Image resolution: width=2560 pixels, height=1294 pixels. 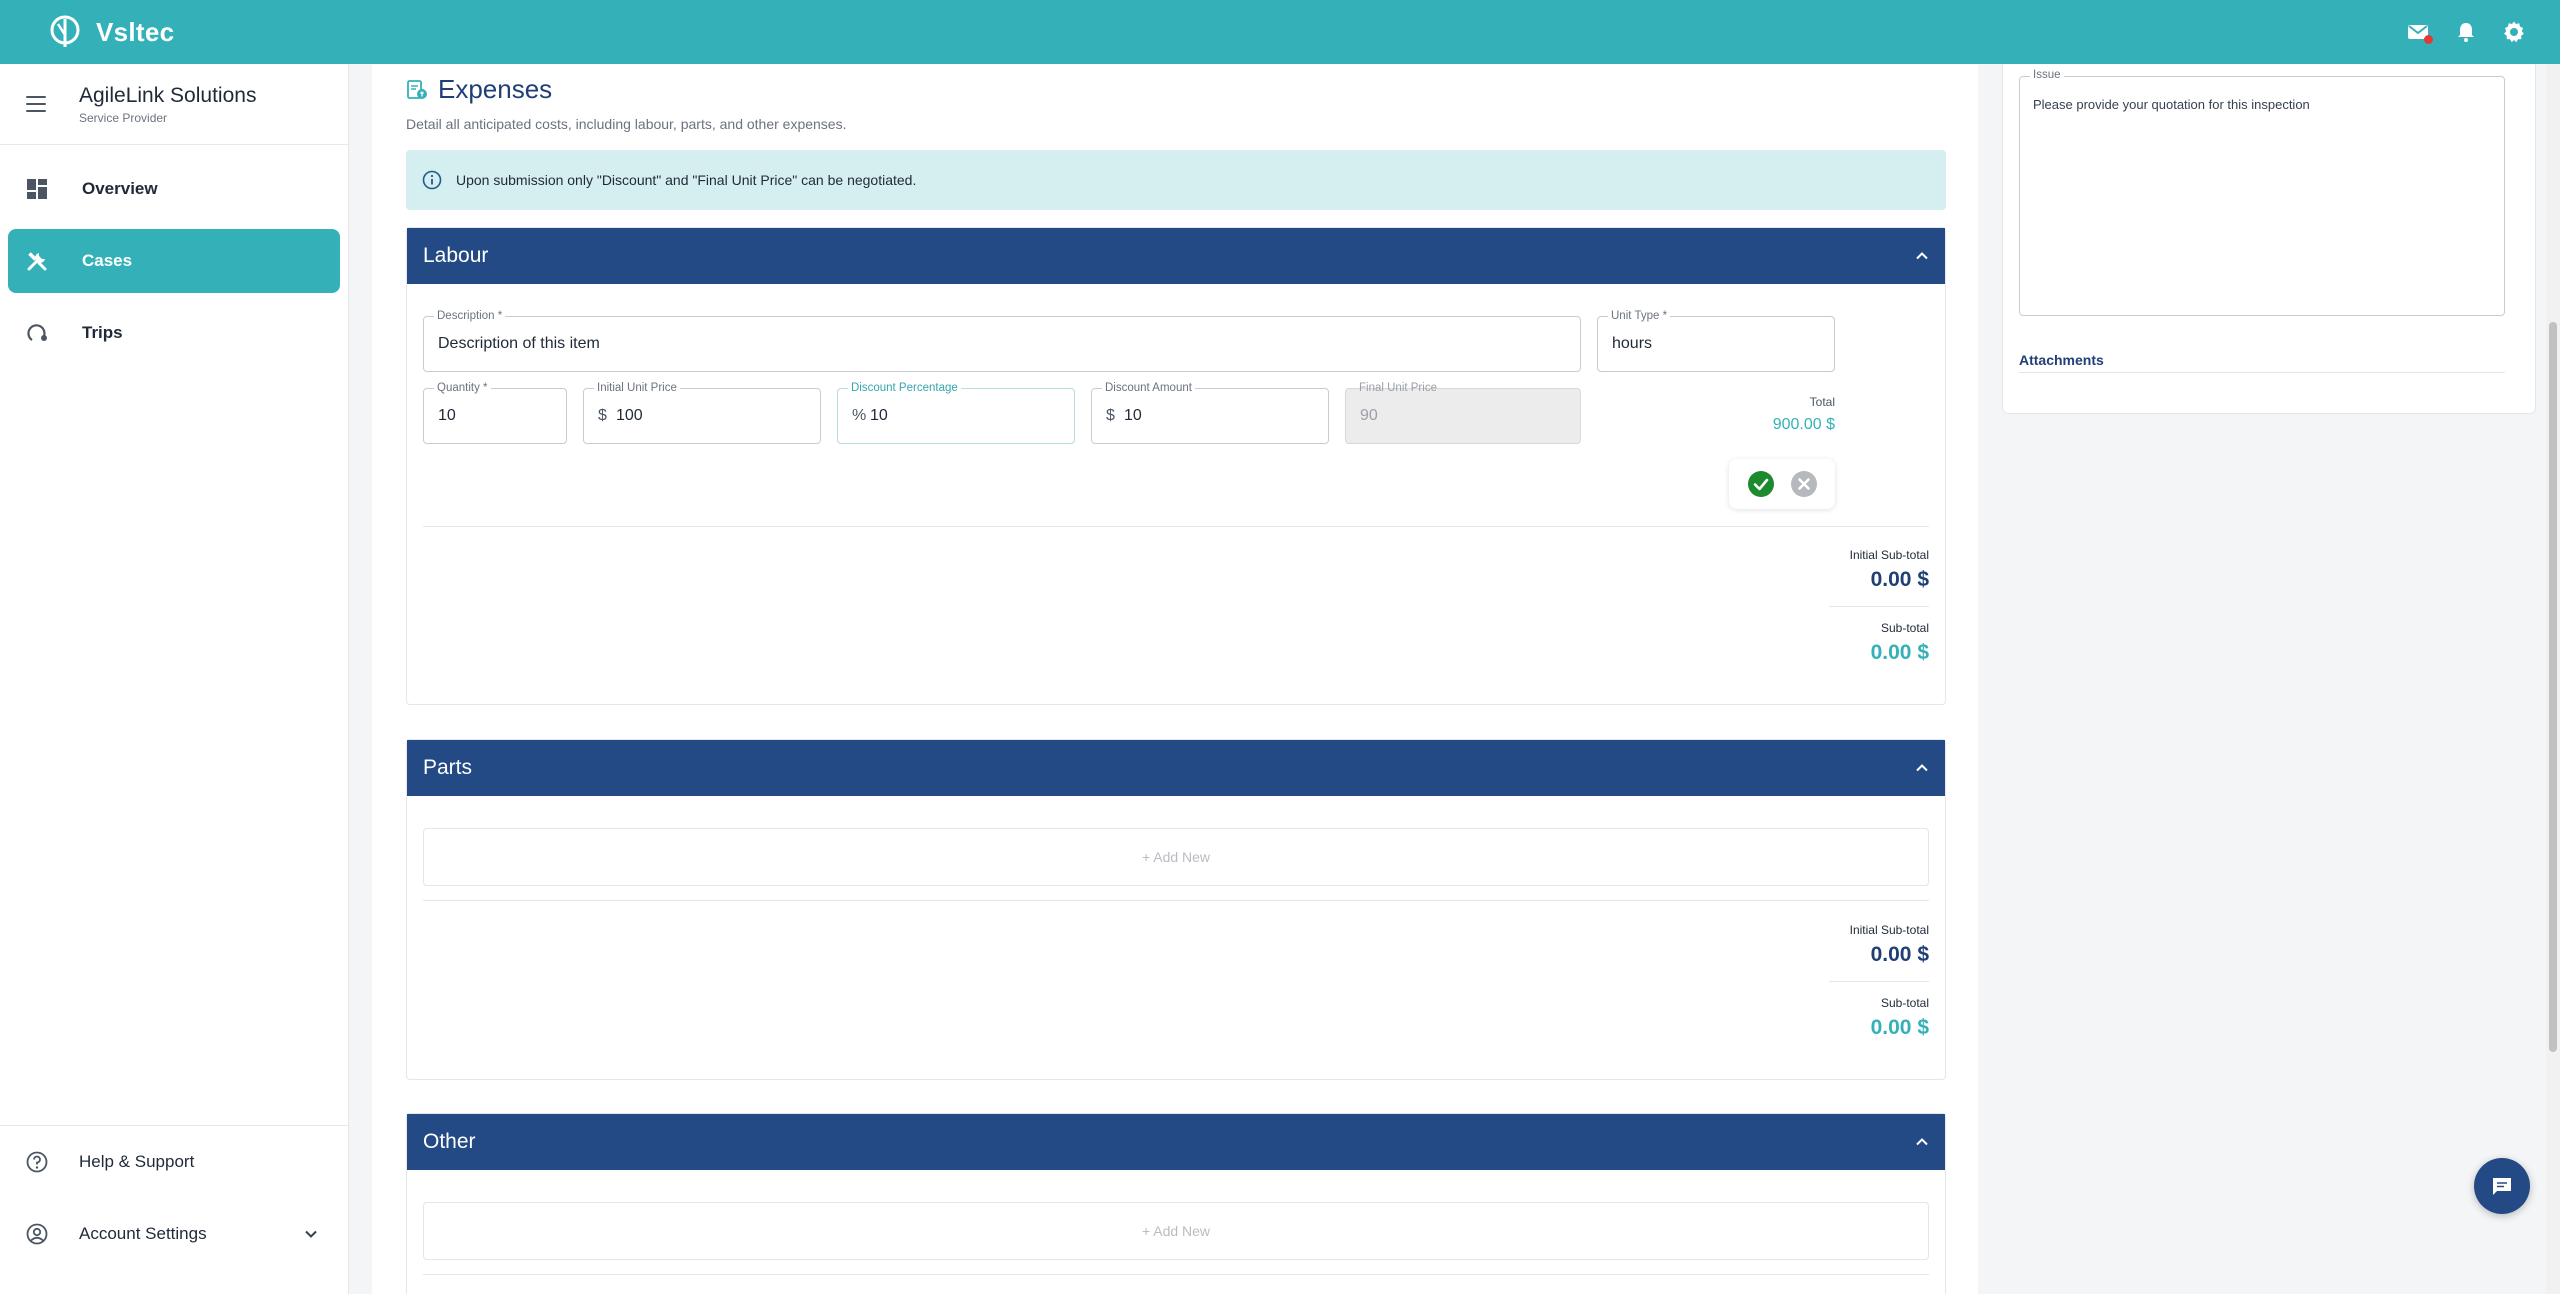 I want to click on attachments-title: Attachments, so click(x=2061, y=360).